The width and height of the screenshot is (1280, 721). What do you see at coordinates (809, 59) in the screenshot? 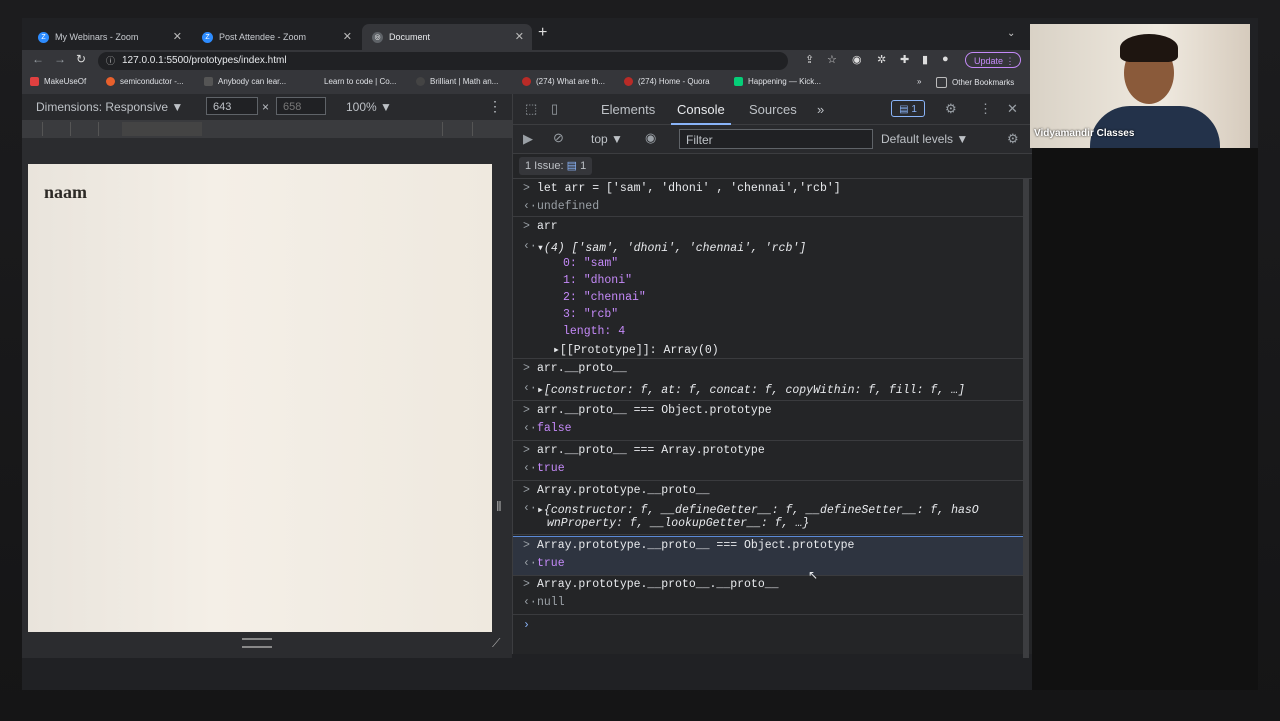
I see `share-icon: ⇪` at bounding box center [809, 59].